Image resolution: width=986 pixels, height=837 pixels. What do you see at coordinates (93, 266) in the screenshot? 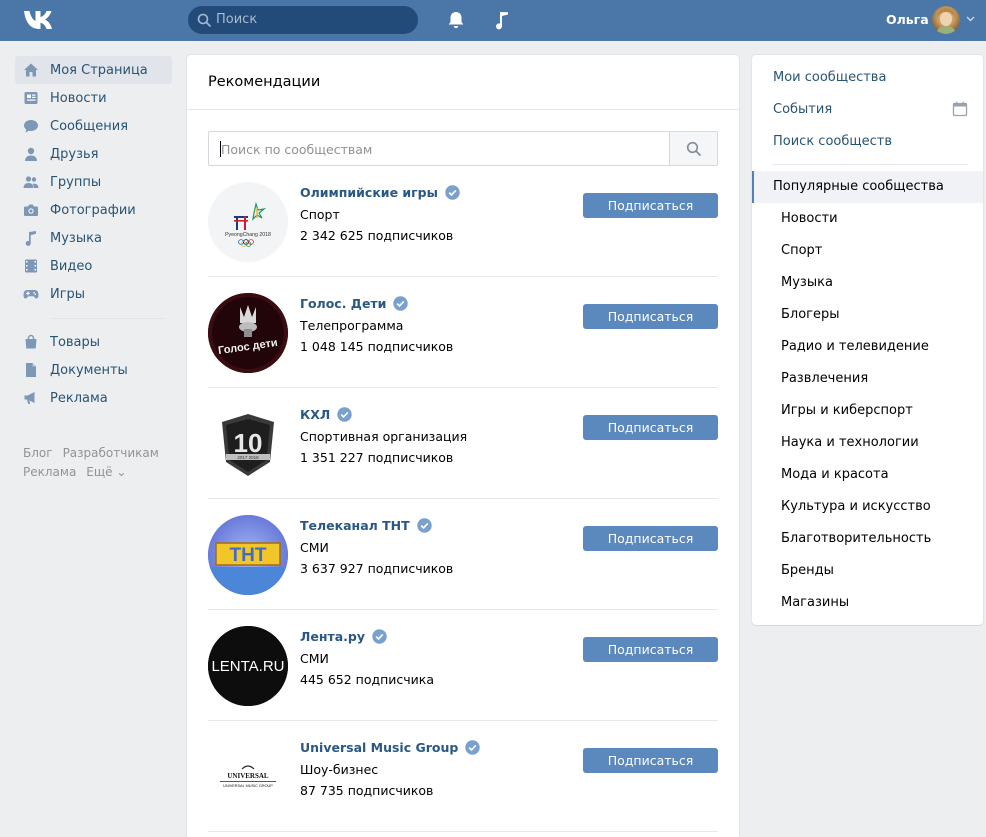
I see `nav-item-video: Видео` at bounding box center [93, 266].